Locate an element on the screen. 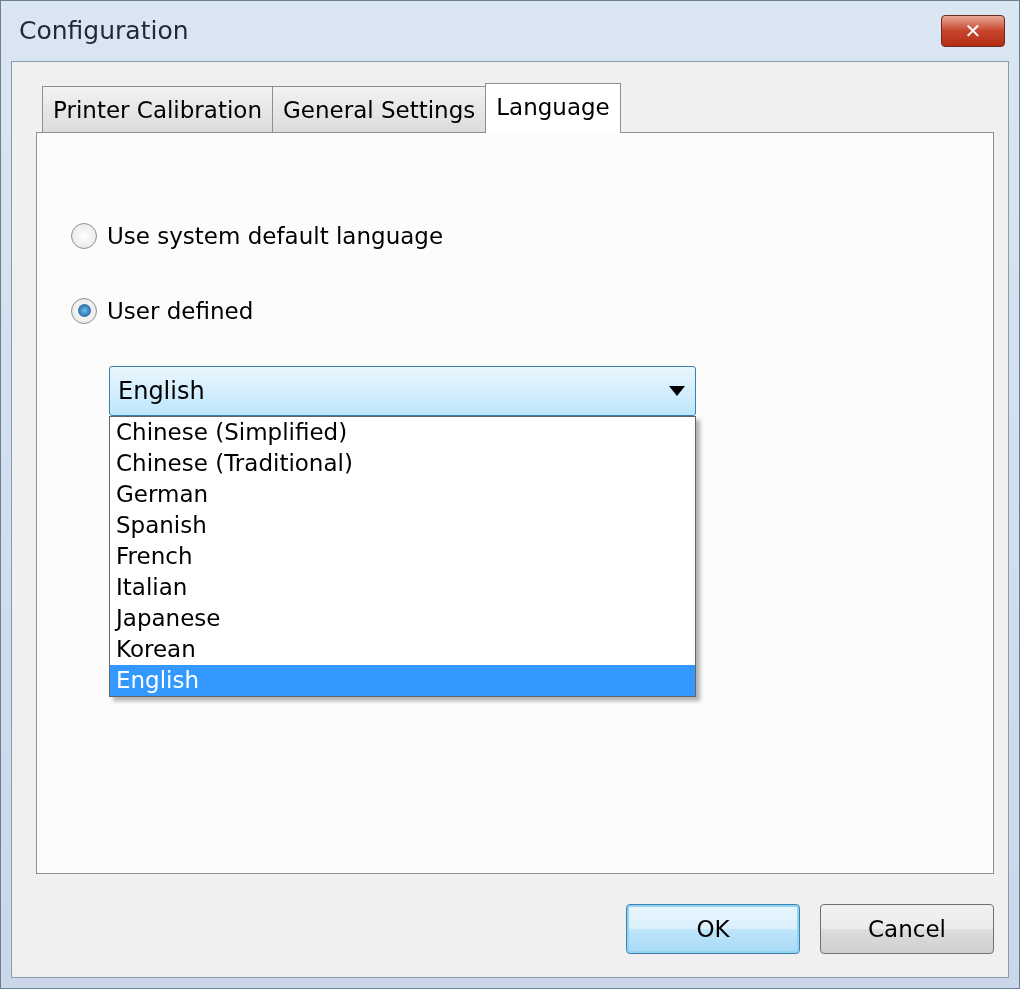 This screenshot has width=1020, height=989. dropdown-option: Japanese is located at coordinates (402, 618).